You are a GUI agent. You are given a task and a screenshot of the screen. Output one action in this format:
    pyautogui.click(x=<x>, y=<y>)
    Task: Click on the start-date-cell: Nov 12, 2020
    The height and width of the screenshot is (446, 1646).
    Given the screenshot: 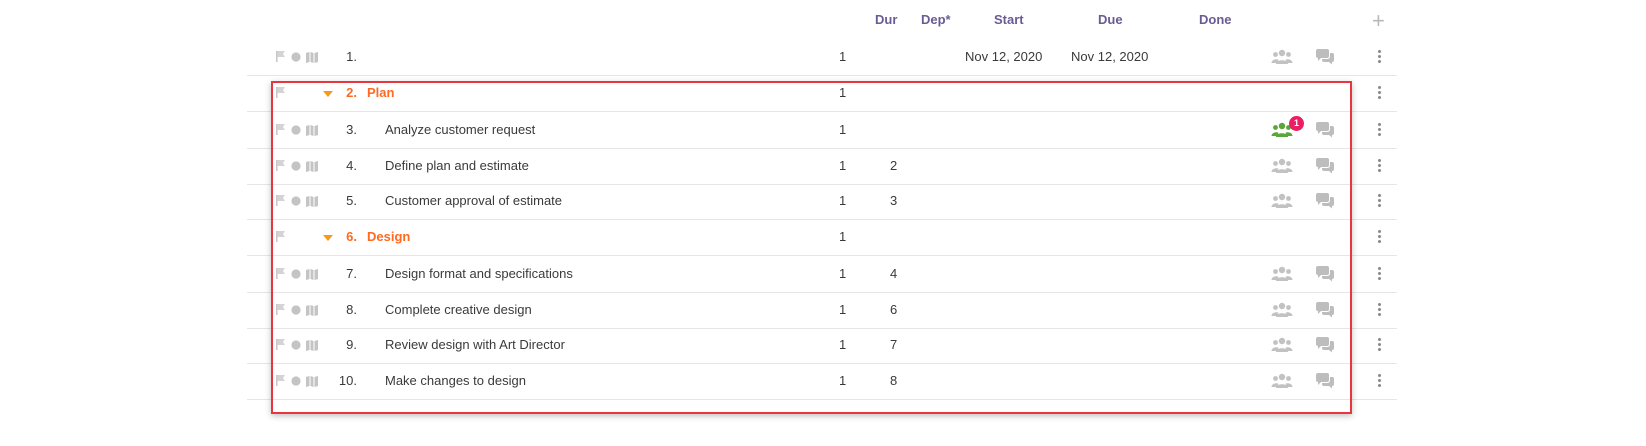 What is the action you would take?
    pyautogui.click(x=1003, y=57)
    